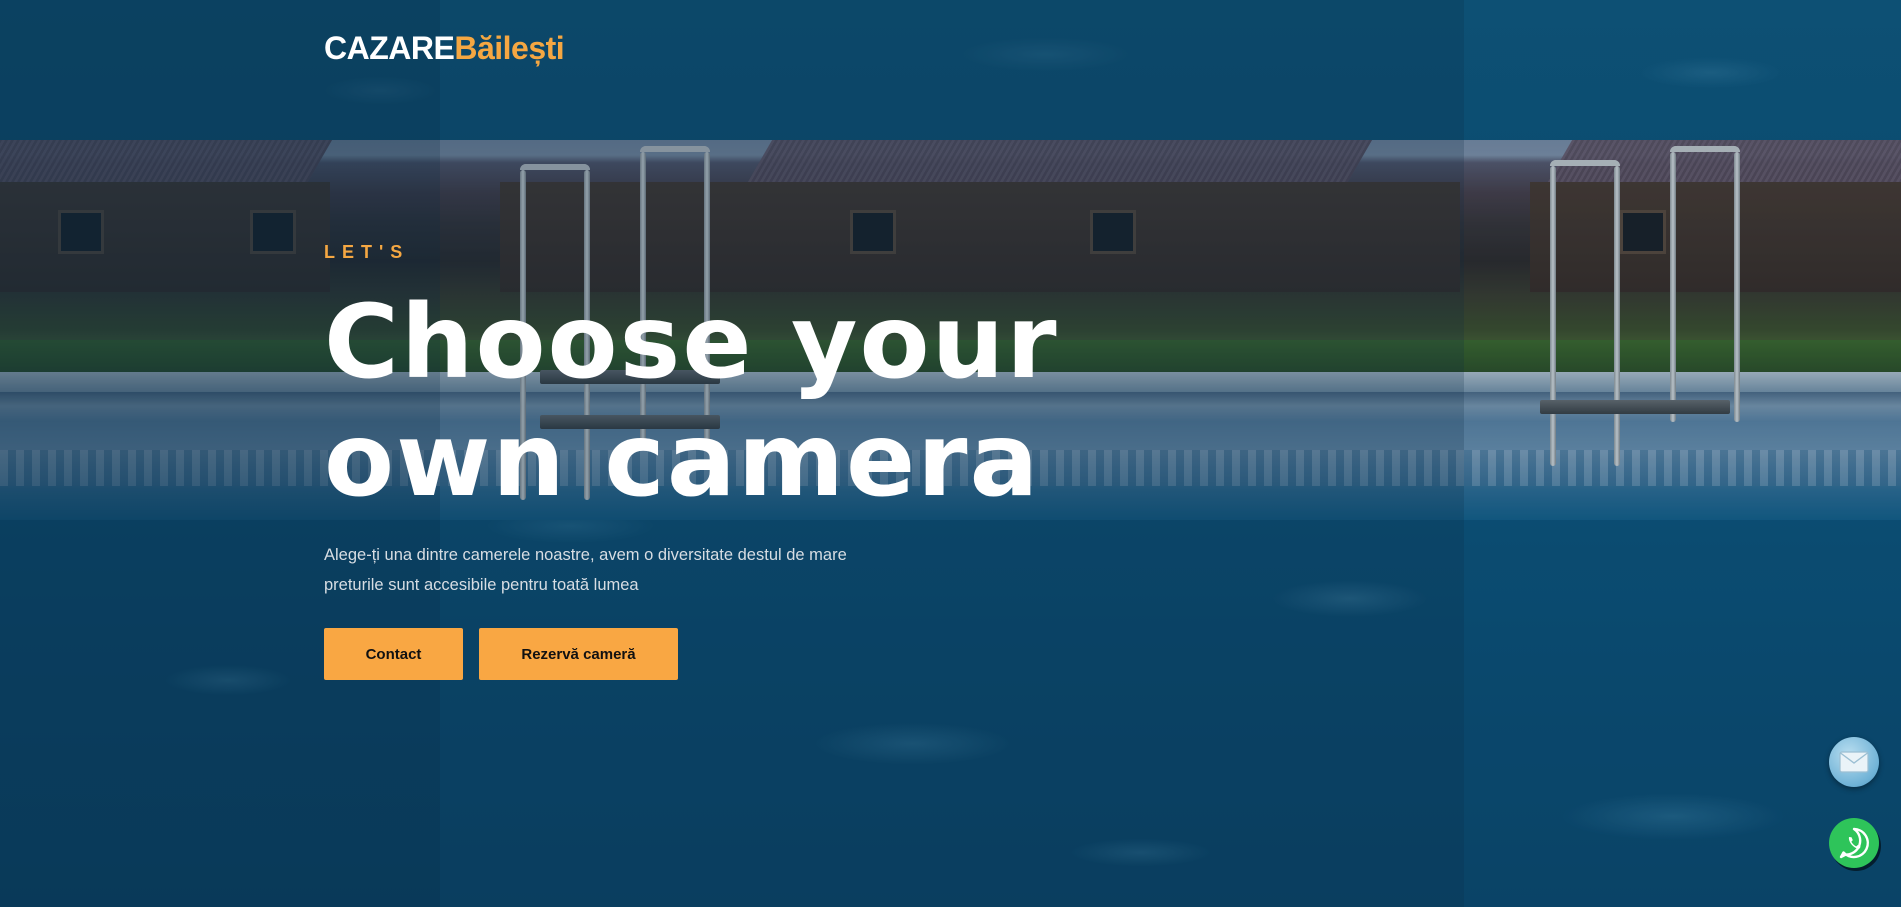 Image resolution: width=1901 pixels, height=907 pixels. I want to click on hero-headline: Choose your own camera, so click(704, 402).